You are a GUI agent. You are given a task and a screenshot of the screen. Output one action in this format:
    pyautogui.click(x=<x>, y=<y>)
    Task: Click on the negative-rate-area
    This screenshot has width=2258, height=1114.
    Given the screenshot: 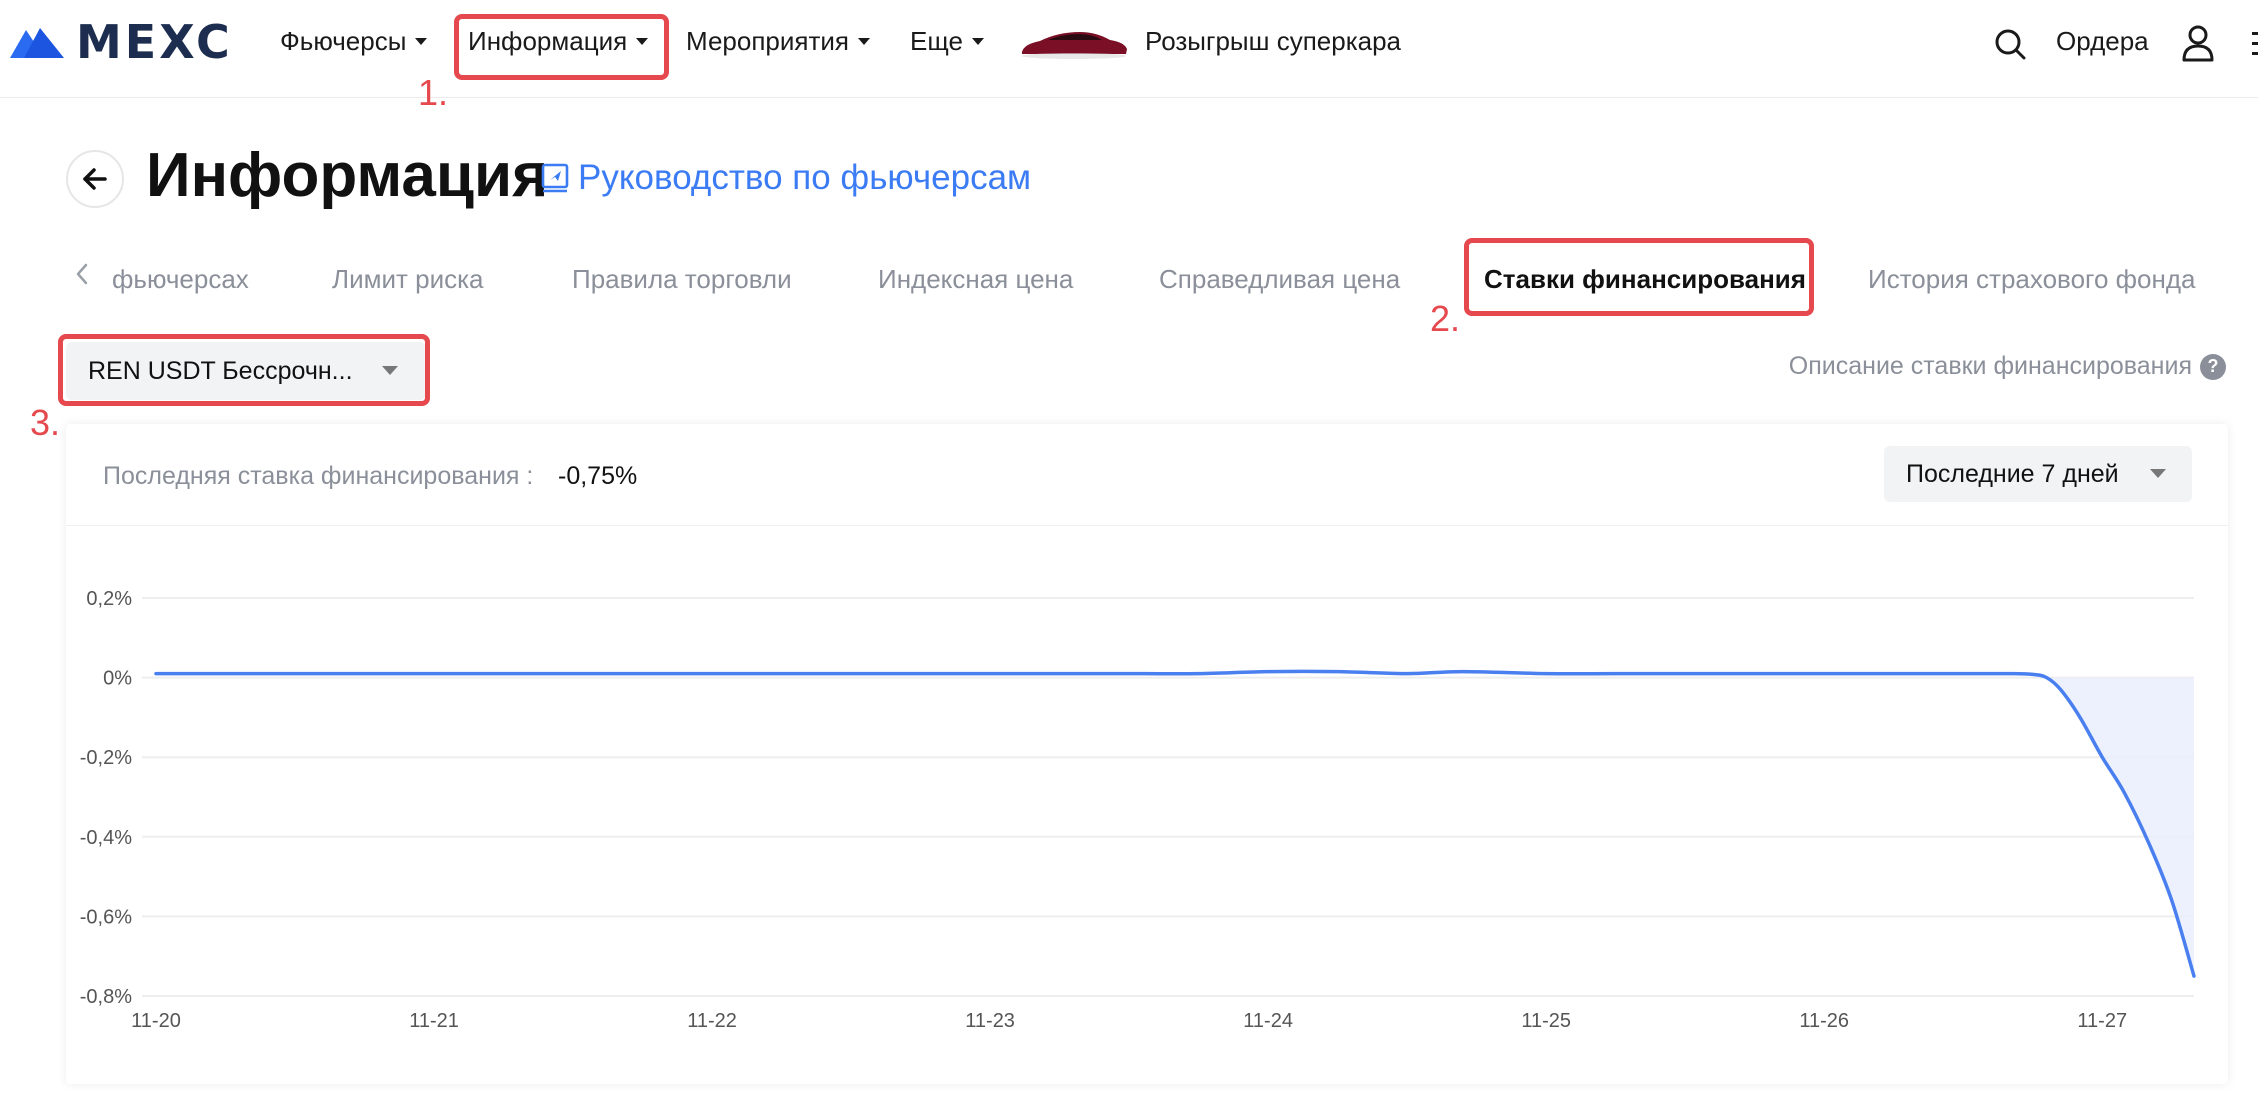 What is the action you would take?
    pyautogui.click(x=2120, y=827)
    